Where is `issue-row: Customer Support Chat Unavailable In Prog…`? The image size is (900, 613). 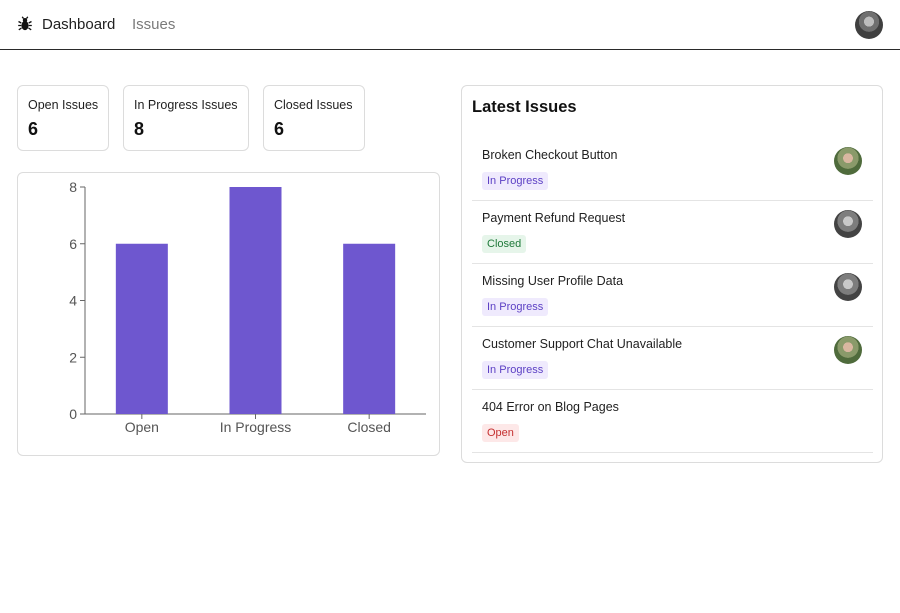
issue-row: Customer Support Chat Unavailable In Prog… is located at coordinates (672, 358).